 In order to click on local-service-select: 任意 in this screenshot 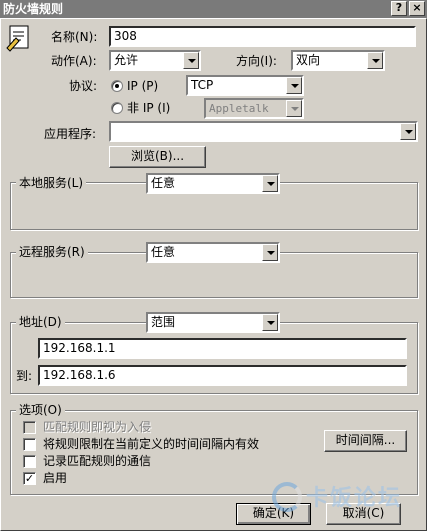, I will do `click(213, 183)`.